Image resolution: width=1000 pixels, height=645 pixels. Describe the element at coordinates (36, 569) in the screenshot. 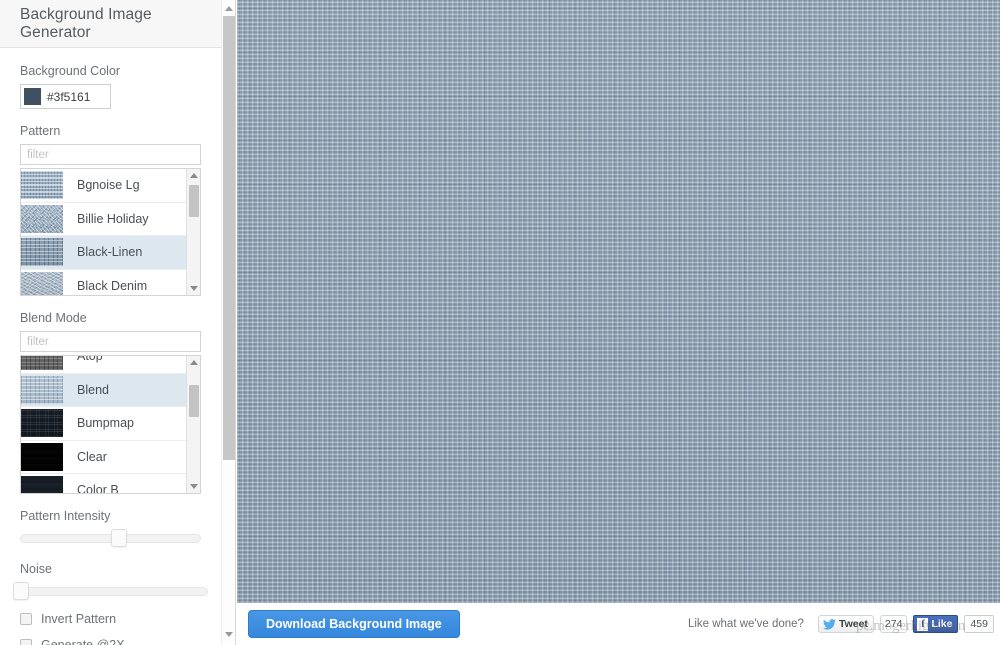

I see `noise-label: Noise` at that location.